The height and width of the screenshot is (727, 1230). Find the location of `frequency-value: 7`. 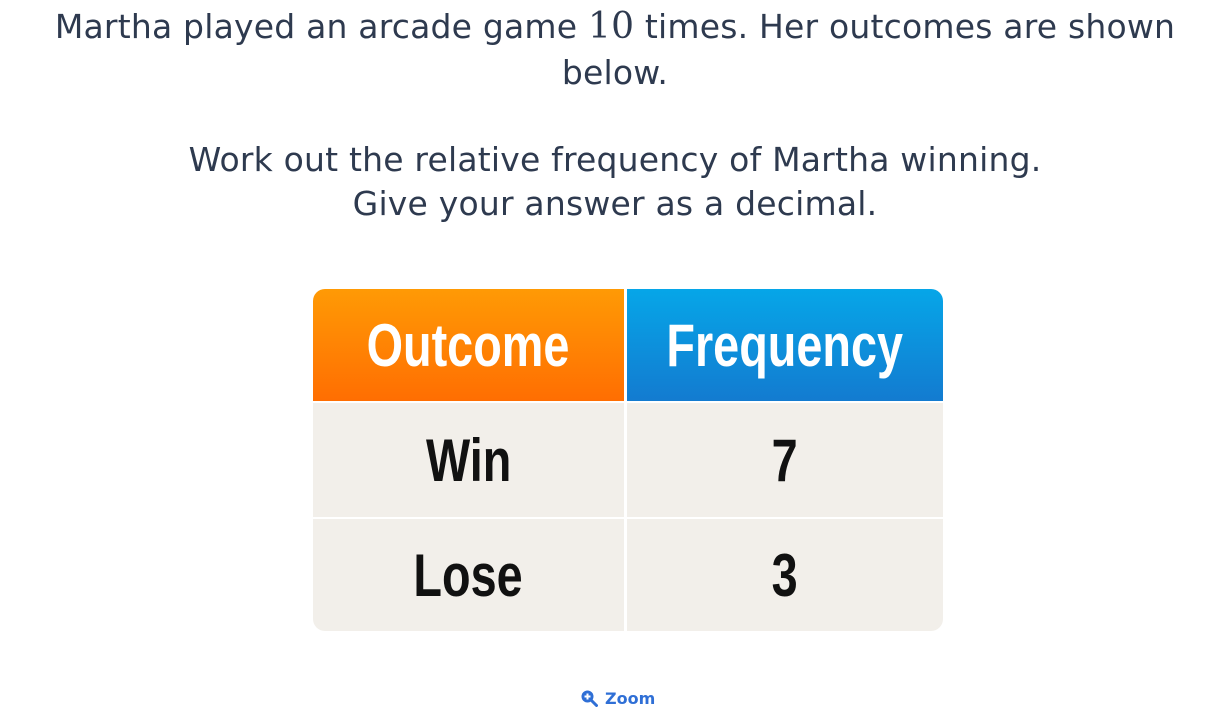

frequency-value: 7 is located at coordinates (785, 460).